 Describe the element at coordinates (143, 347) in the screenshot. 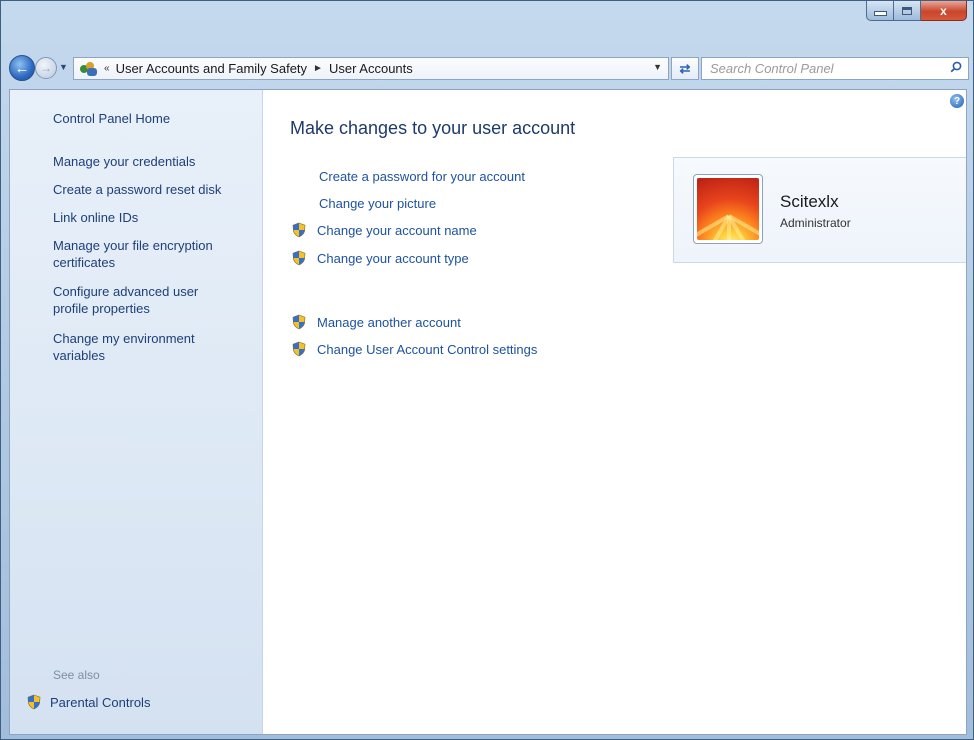

I see `change-environment-variables-link: Change my environment variables` at that location.